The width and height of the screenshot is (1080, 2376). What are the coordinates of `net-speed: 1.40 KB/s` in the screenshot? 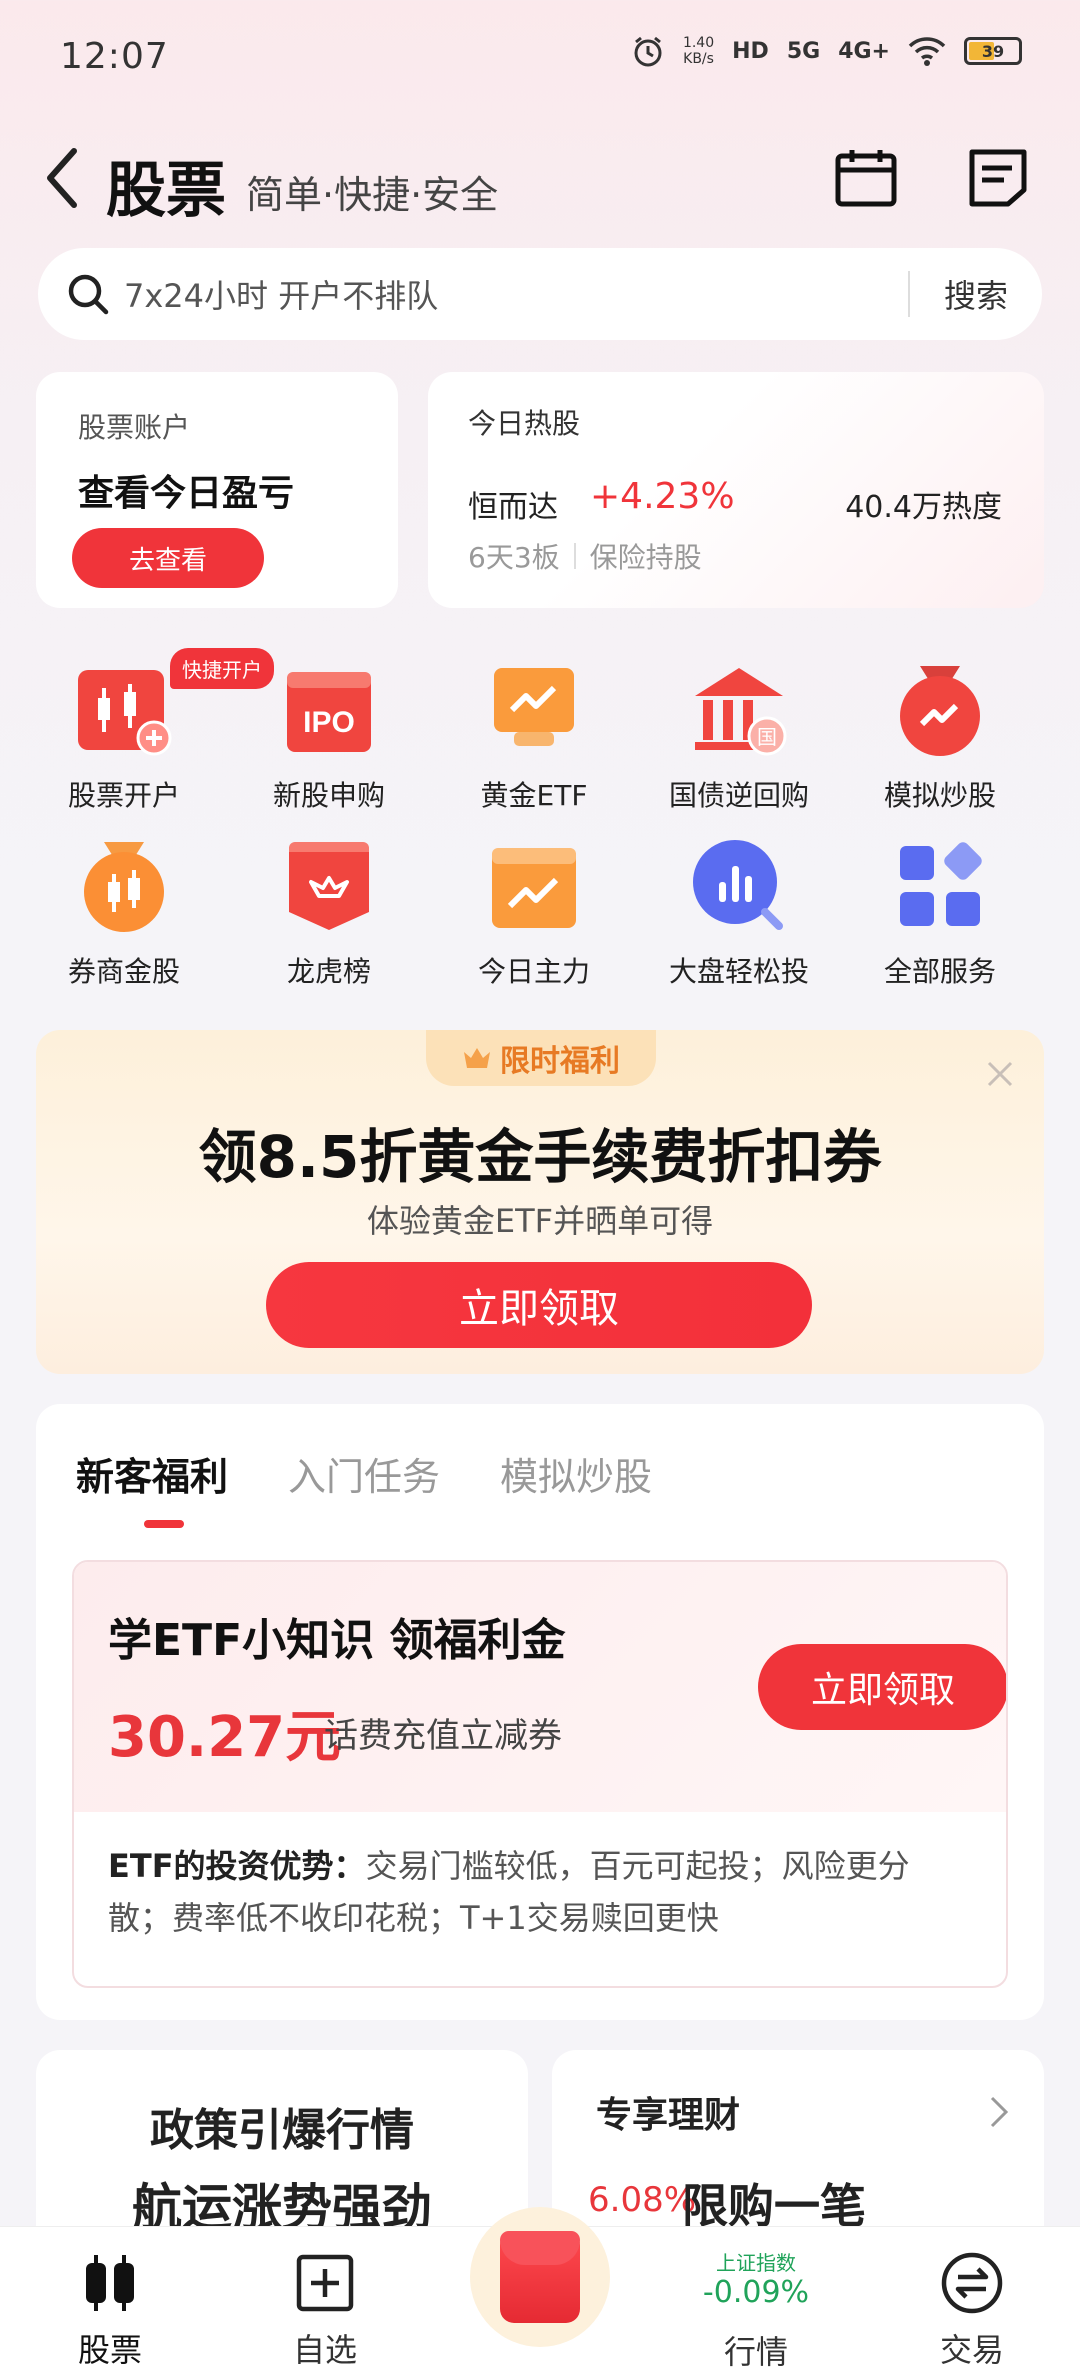 It's located at (698, 51).